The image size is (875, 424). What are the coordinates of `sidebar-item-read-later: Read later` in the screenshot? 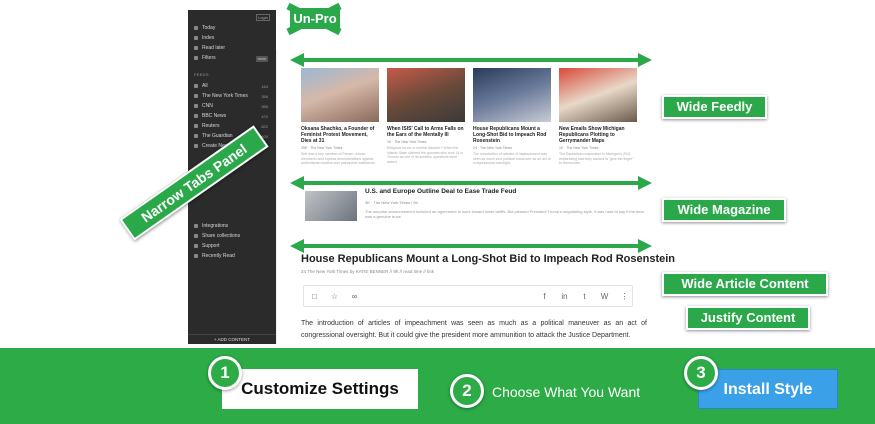 It's located at (232, 48).